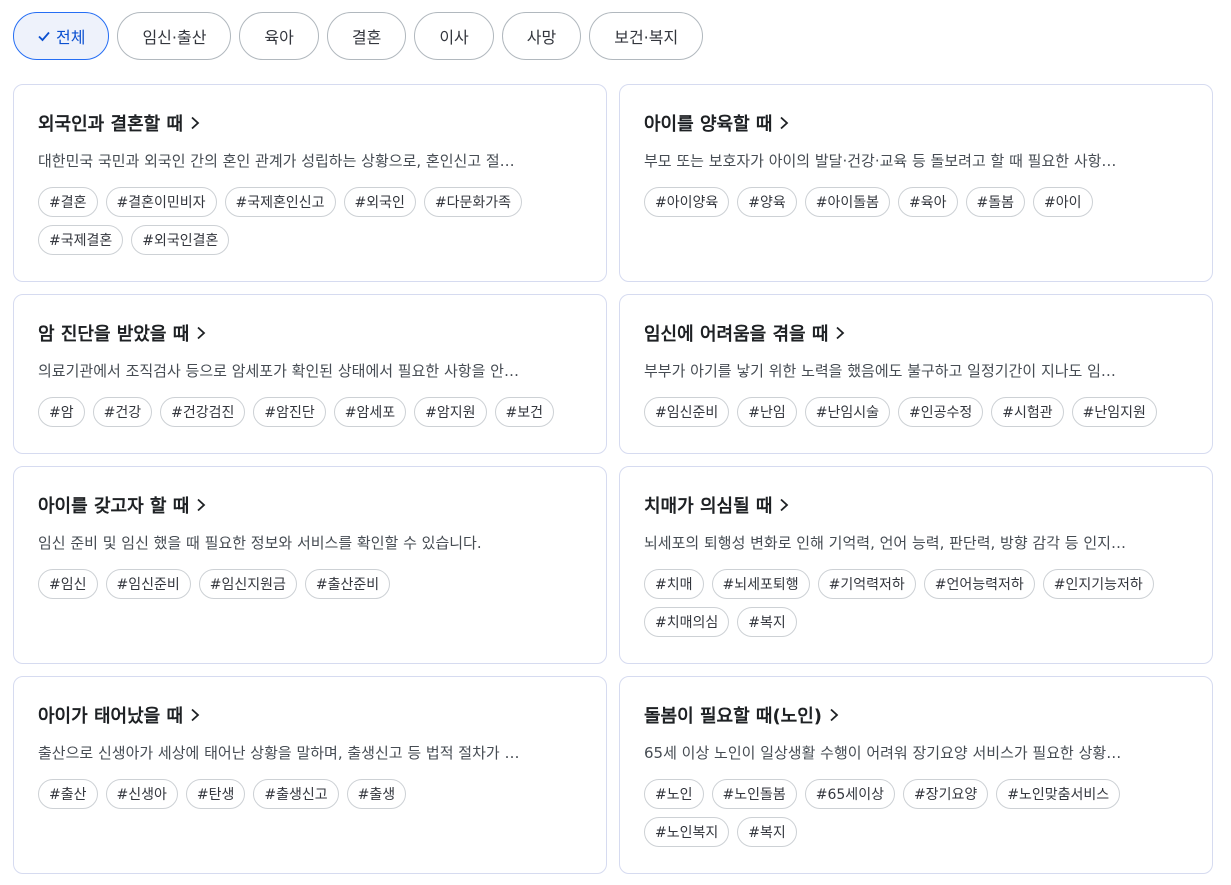  Describe the element at coordinates (914, 603) in the screenshot. I see `card-tag-list: #치매 #뇌세포퇴행 #기억력저하 #언어능력저하 #인지기능저하 #치매의심 #복지` at that location.